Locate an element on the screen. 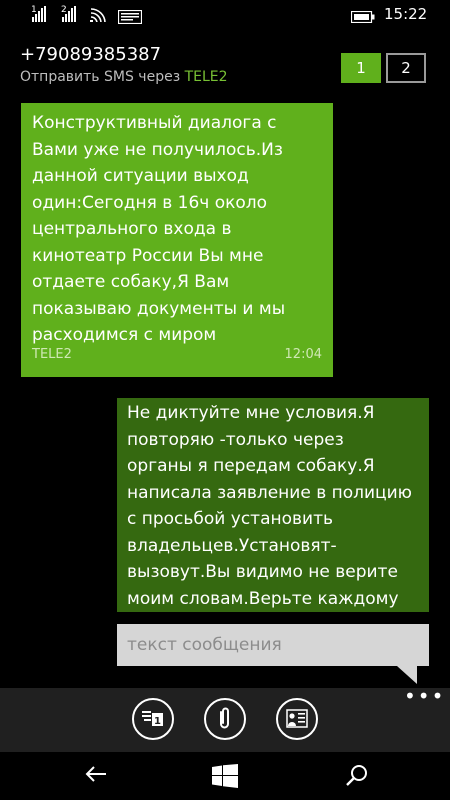 This screenshot has height=800, width=450. sim-tab-2: 2 is located at coordinates (406, 68).